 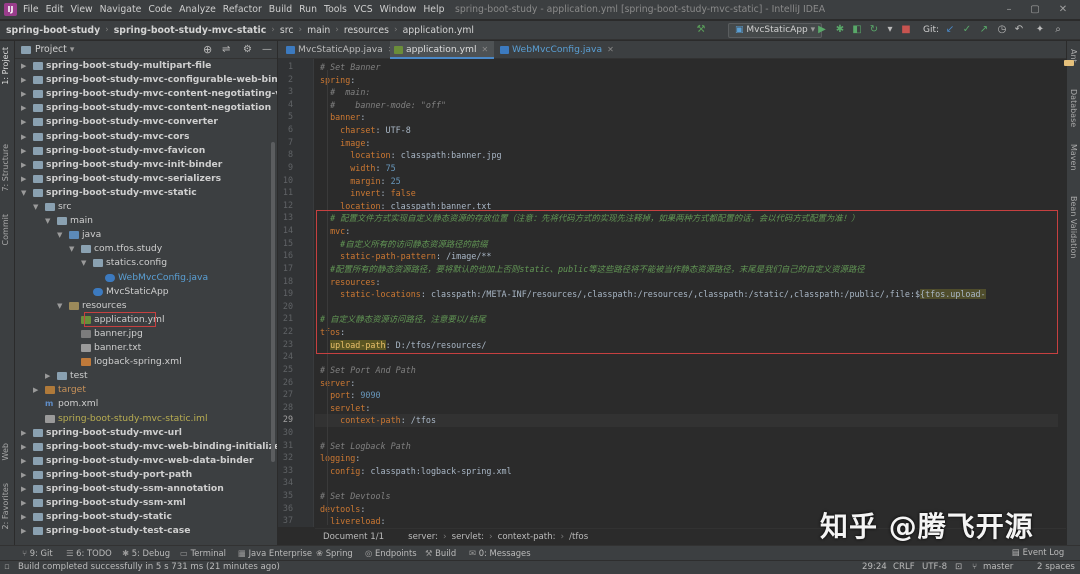 I want to click on crumb-0: spring-boot-study, so click(x=53, y=30).